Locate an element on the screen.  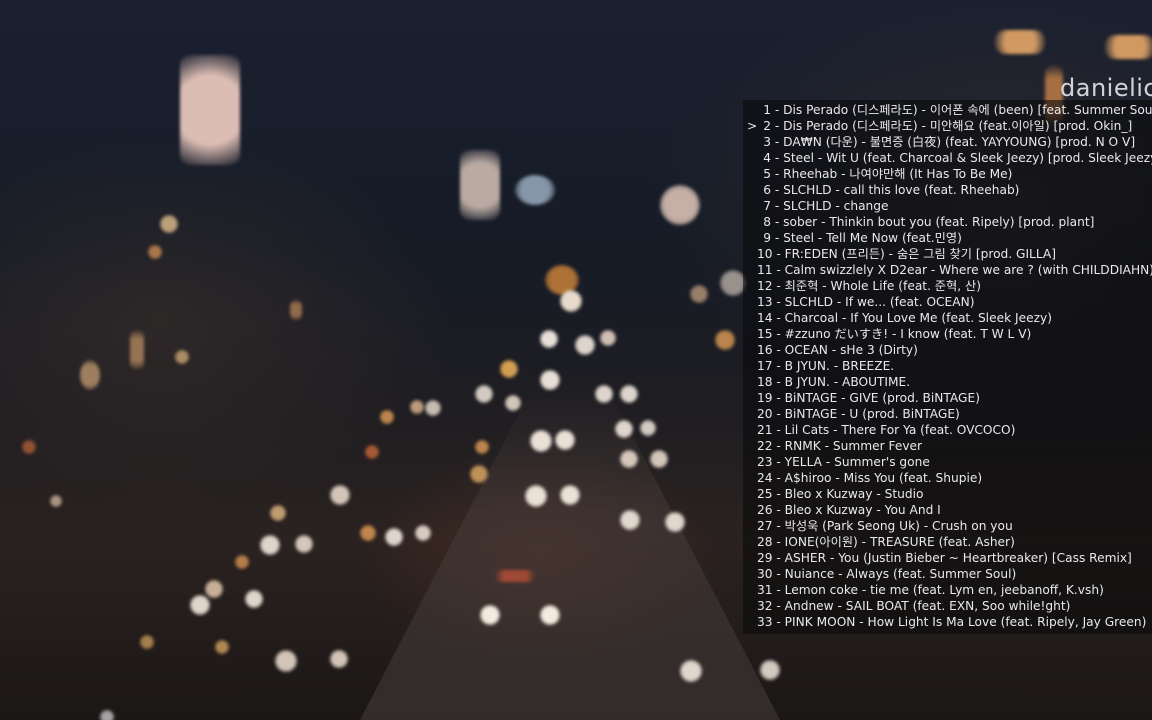
track-title: - B JYUN. - ABOUTIME. is located at coordinates (841, 382).